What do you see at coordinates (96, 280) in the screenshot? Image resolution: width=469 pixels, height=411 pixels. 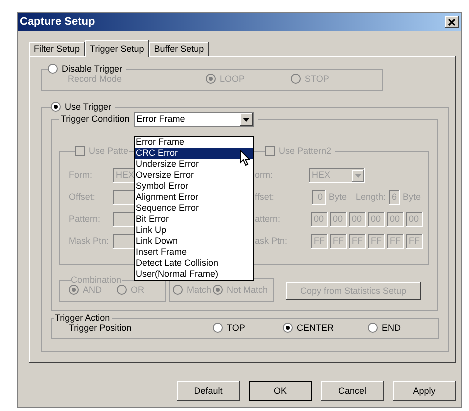 I see `group-label: Combination` at bounding box center [96, 280].